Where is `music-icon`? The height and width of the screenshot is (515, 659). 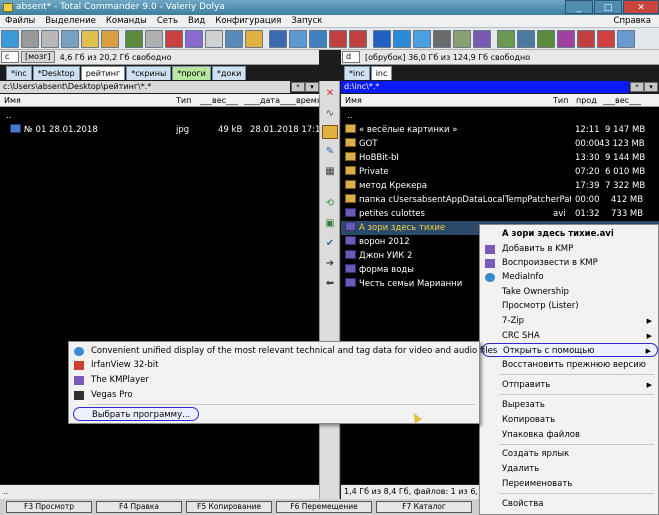 music-icon is located at coordinates (482, 39).